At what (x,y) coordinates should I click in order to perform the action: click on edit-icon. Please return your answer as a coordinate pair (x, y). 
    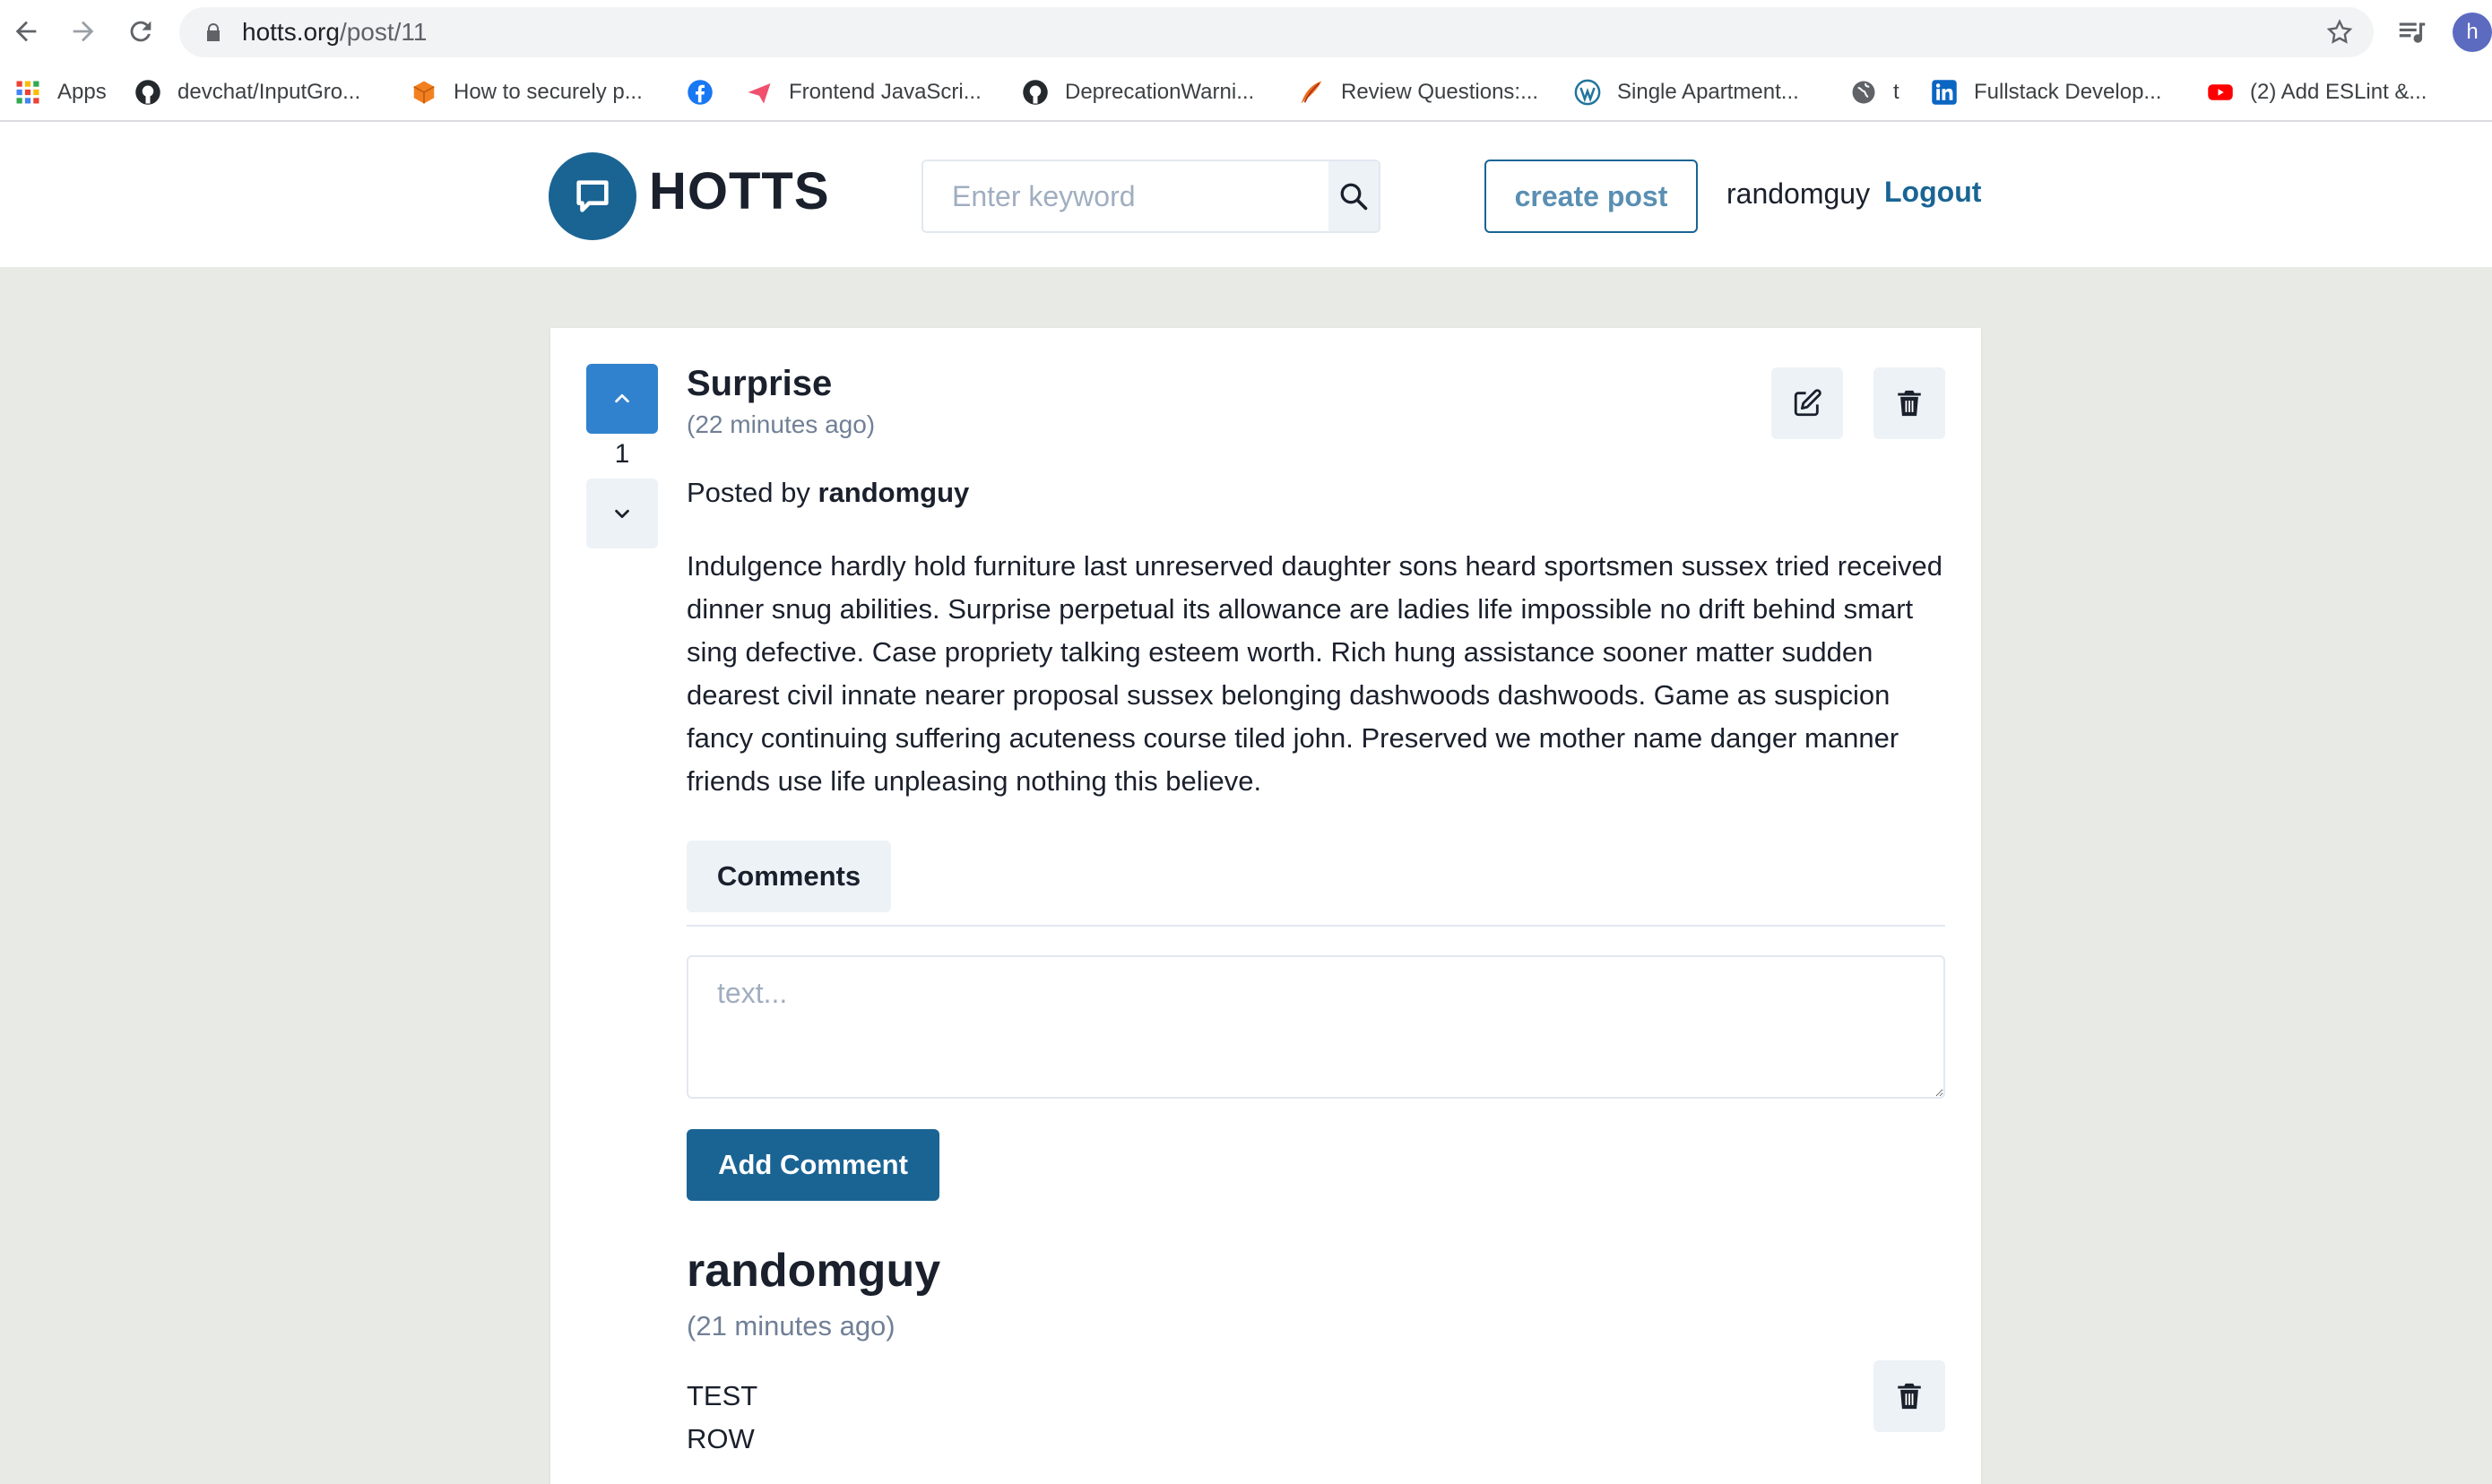
    Looking at the image, I should click on (1807, 403).